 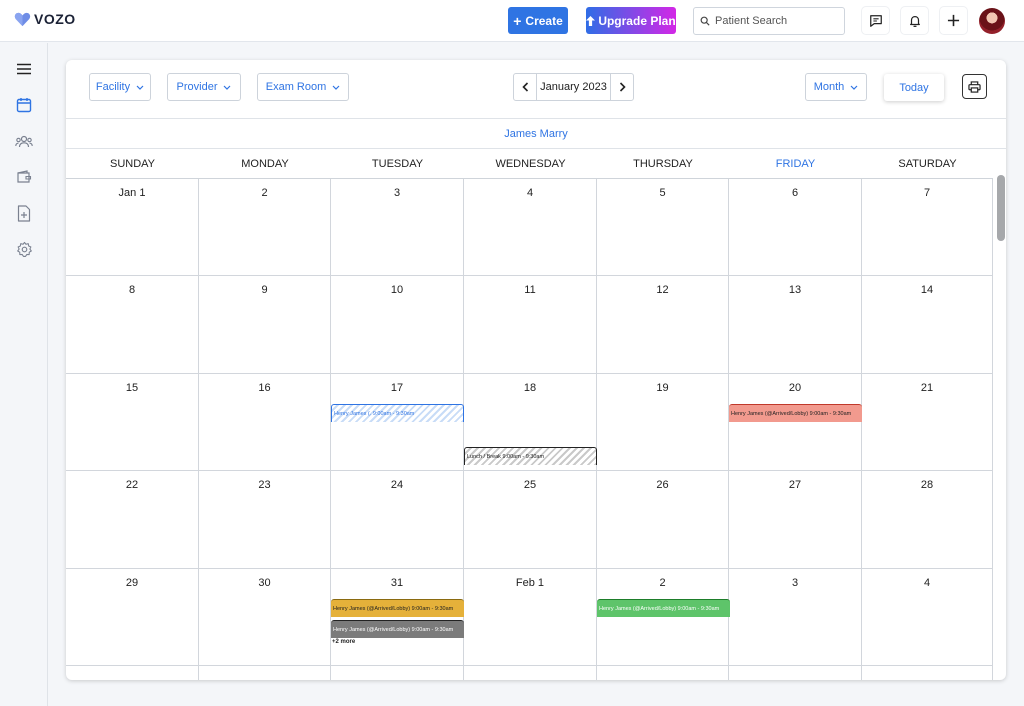 What do you see at coordinates (875, 20) in the screenshot?
I see `messages-button` at bounding box center [875, 20].